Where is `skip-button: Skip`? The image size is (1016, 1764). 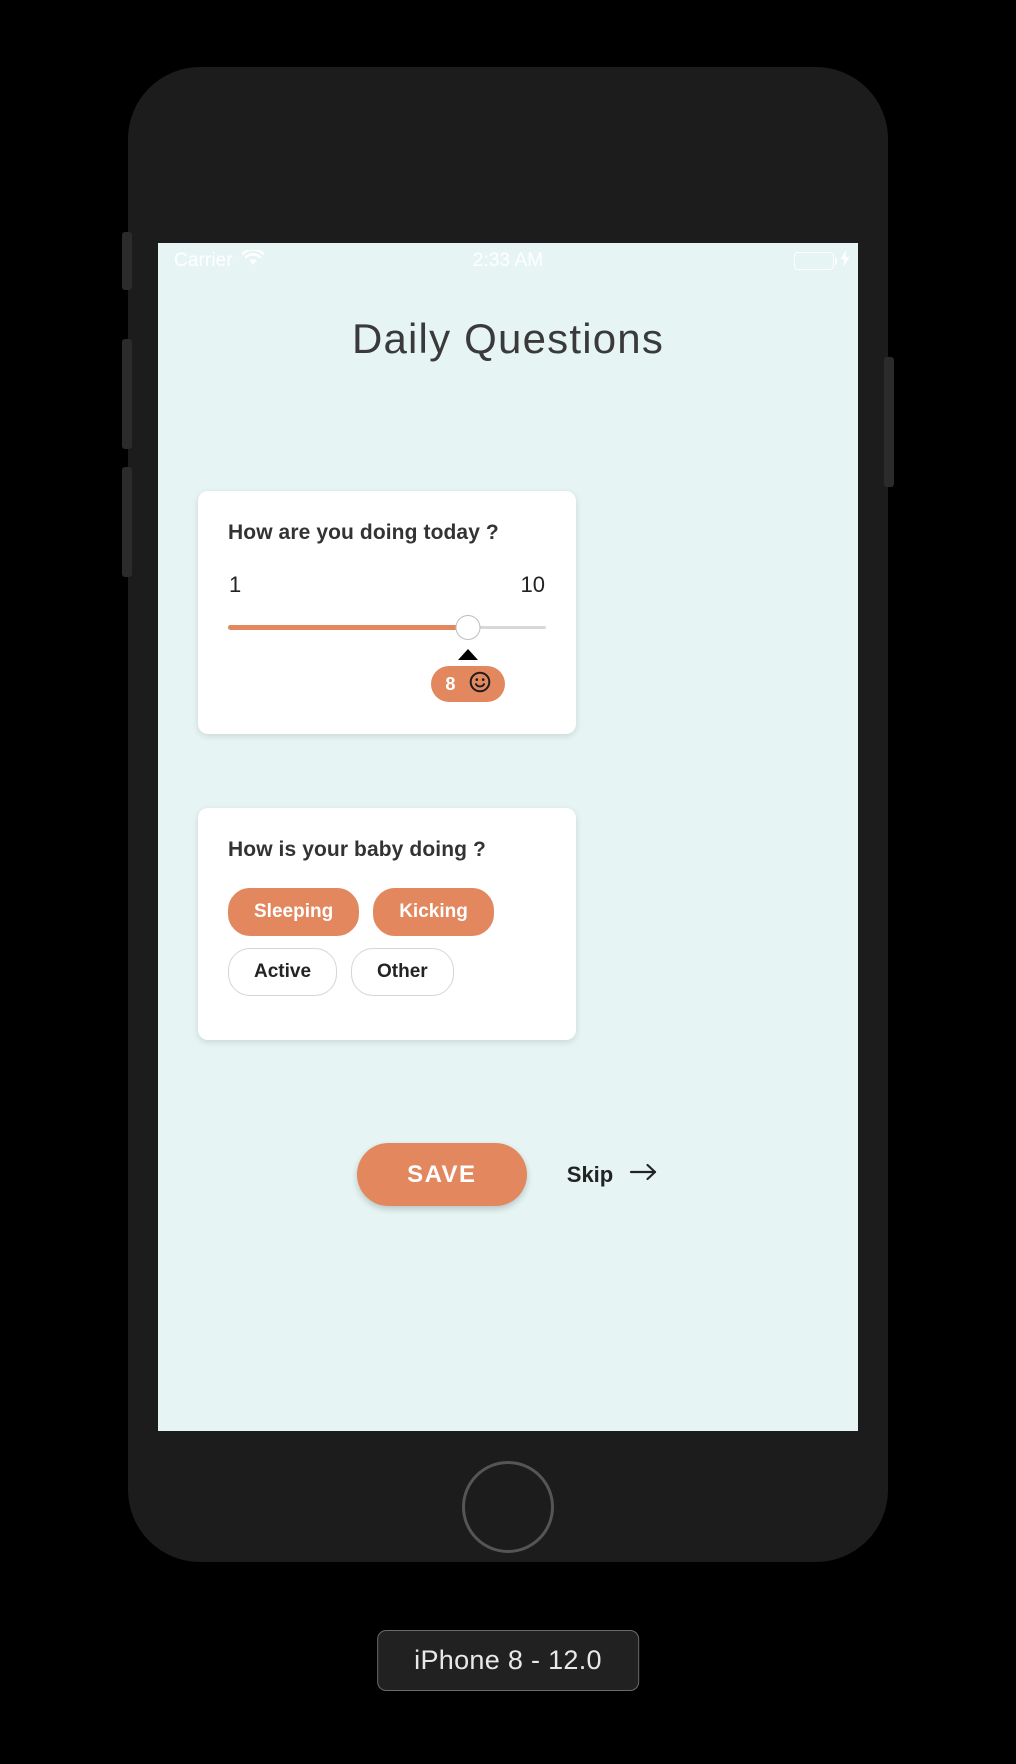 skip-button: Skip is located at coordinates (613, 1175).